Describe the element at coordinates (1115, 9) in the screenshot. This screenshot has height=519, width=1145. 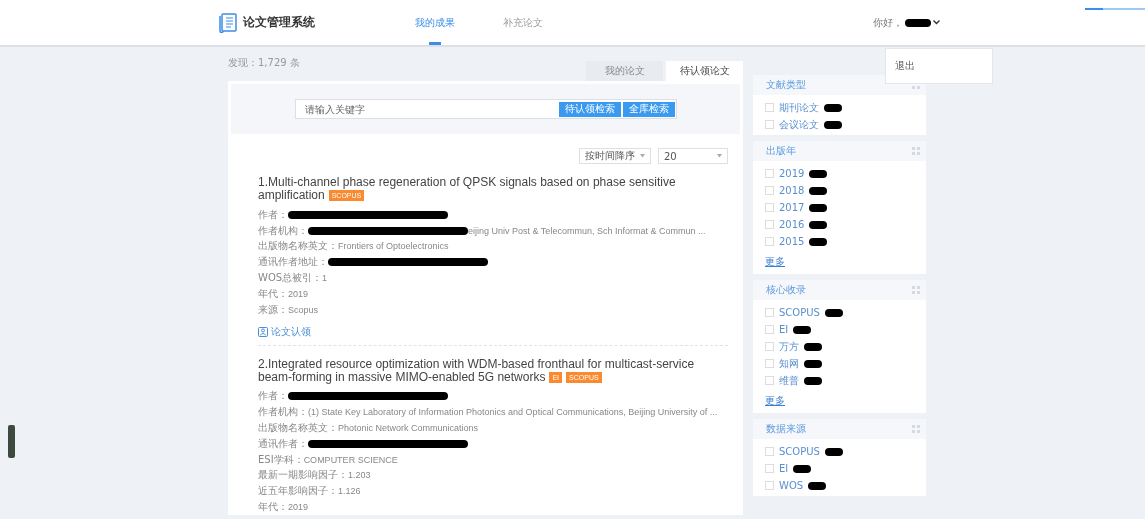
I see `accent-line` at that location.